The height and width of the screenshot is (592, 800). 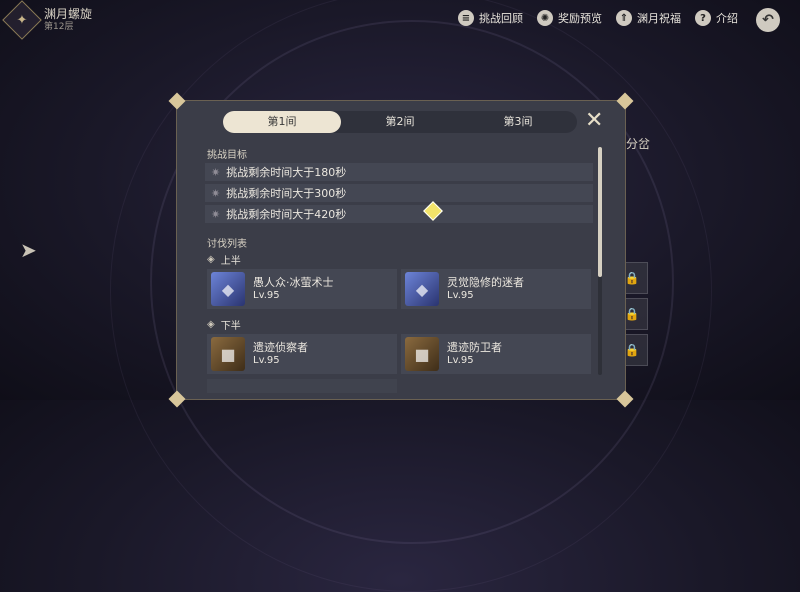 I want to click on goal-row: ✷ 挑战剩余时间大于300秒, so click(x=399, y=193).